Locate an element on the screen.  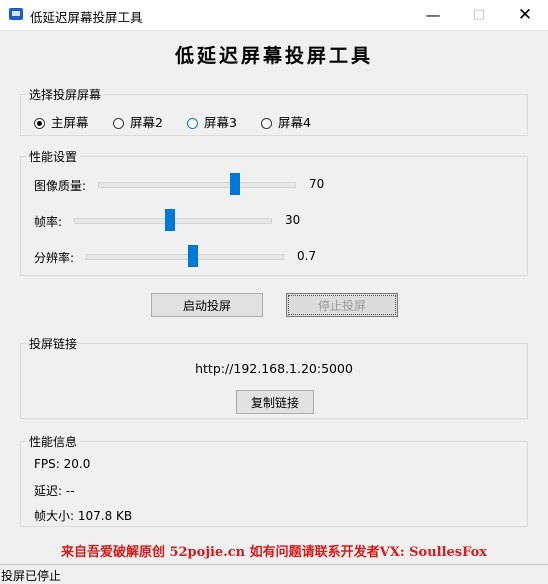
resolution-label: 分辨率: is located at coordinates (54, 258).